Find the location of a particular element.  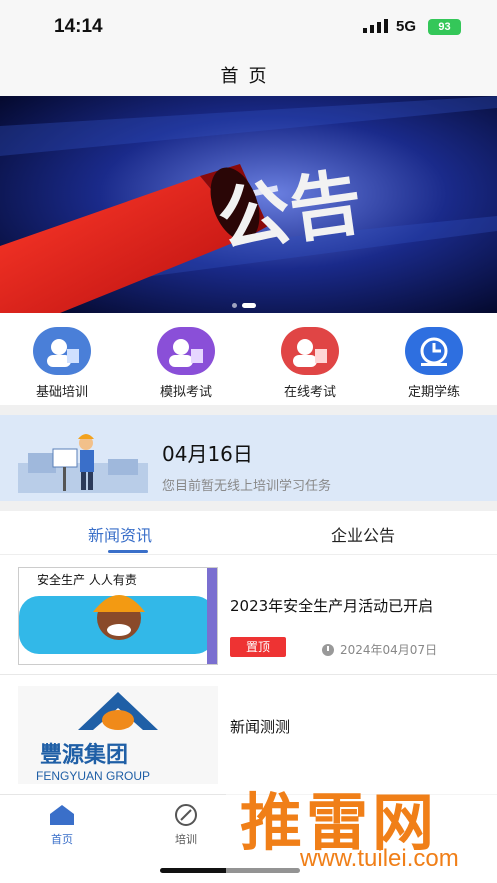

quick-item-basic-training: 基础培训 is located at coordinates (62, 363).